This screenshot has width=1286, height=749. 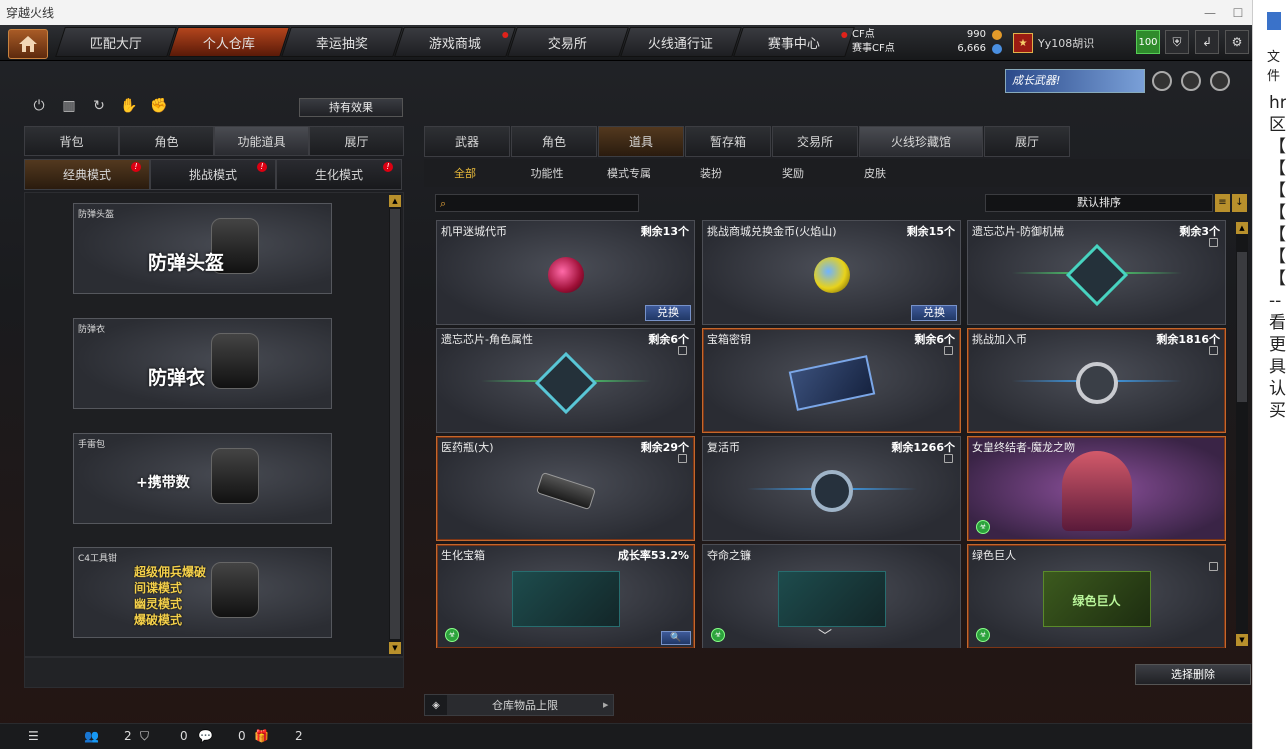 What do you see at coordinates (261, 141) in the screenshot?
I see `tab-function-items: 功能道具` at bounding box center [261, 141].